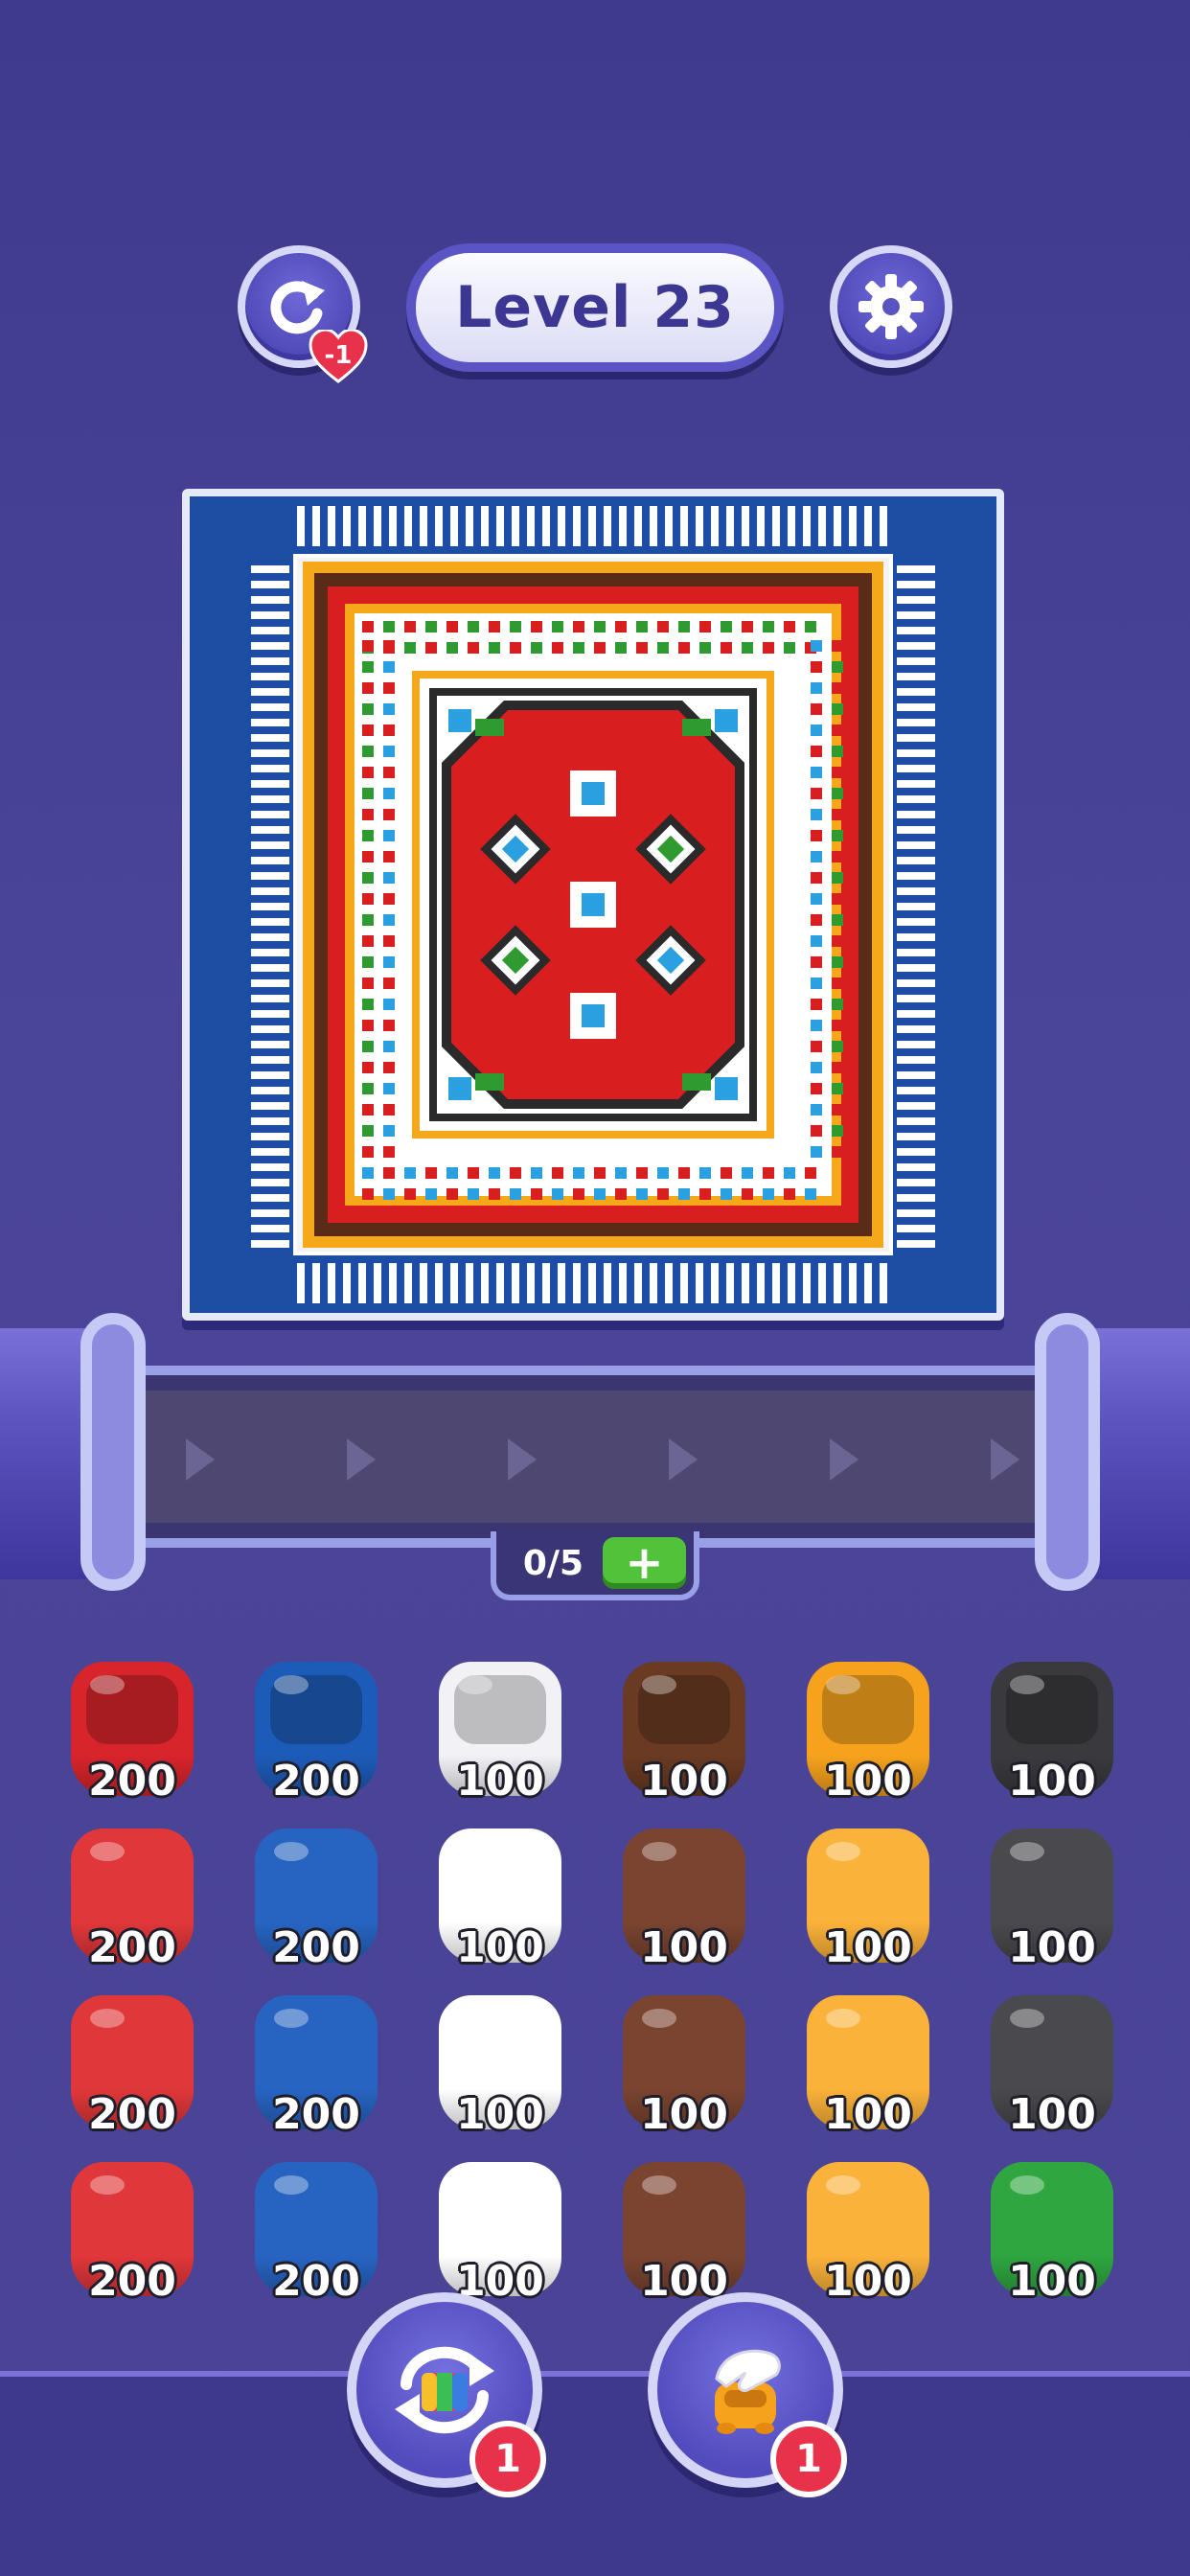  I want to click on cup-1-3: 100, so click(500, 1732).